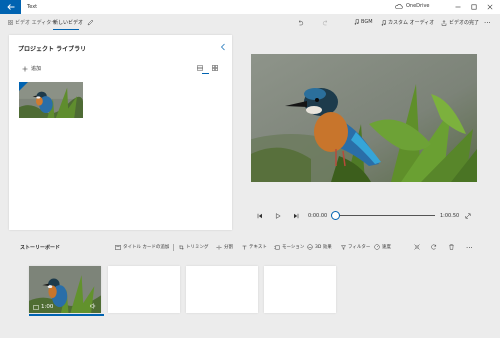  I want to click on maximize-icon, so click(474, 7).